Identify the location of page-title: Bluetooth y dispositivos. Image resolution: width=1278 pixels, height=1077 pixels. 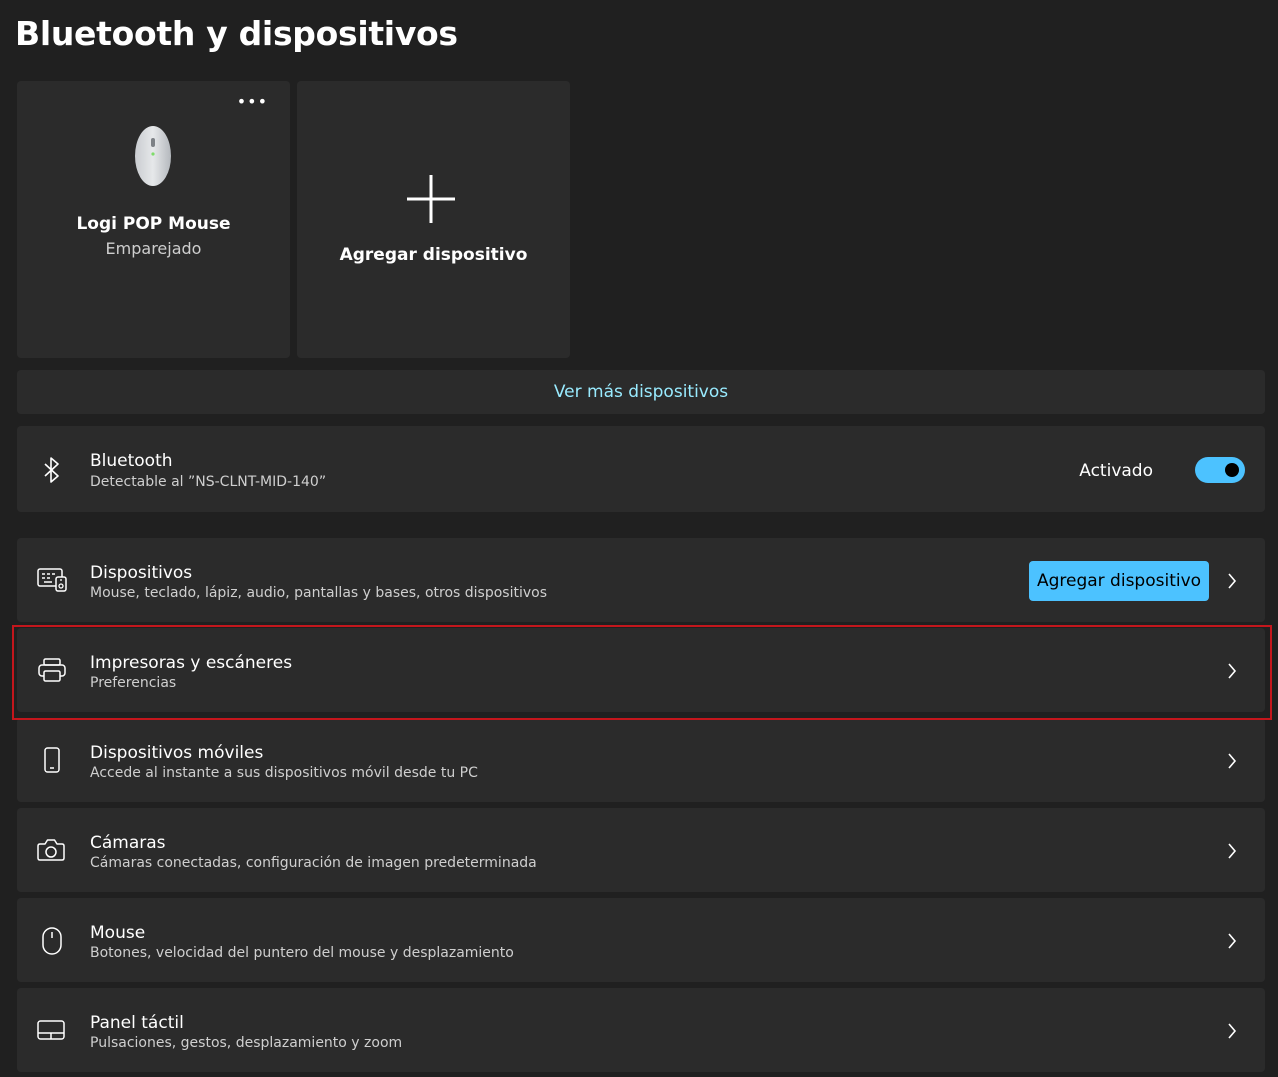
(236, 33).